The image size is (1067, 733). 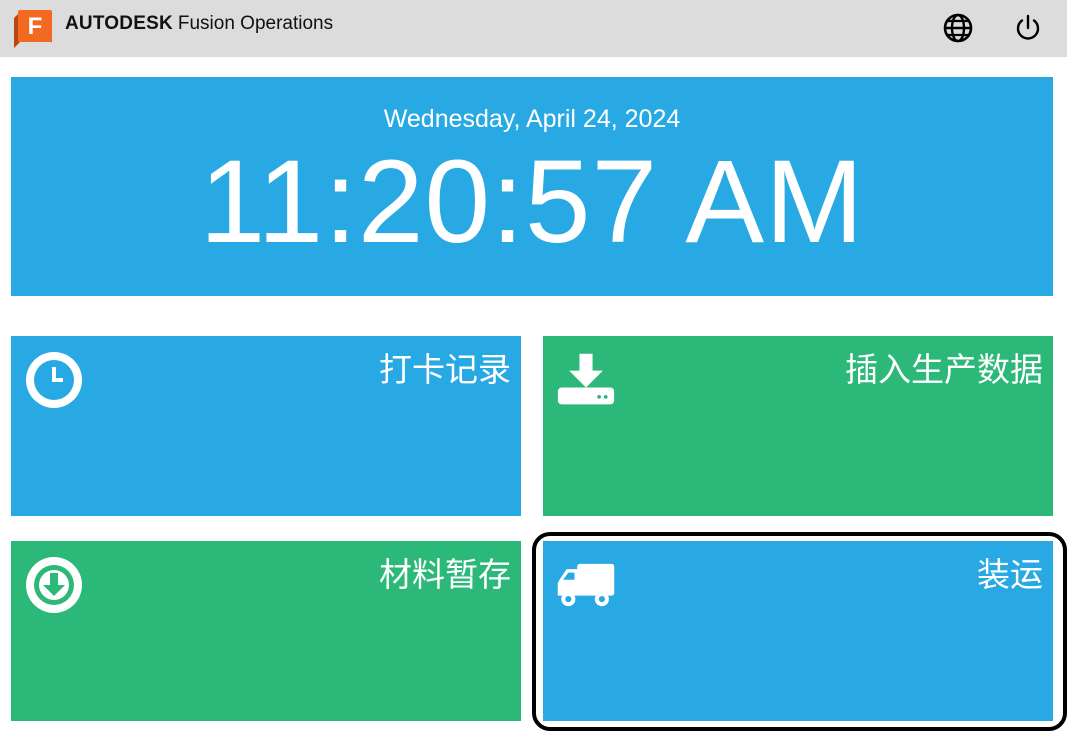 I want to click on tile-label-insert-production-data: 插入生产数据, so click(x=944, y=369).